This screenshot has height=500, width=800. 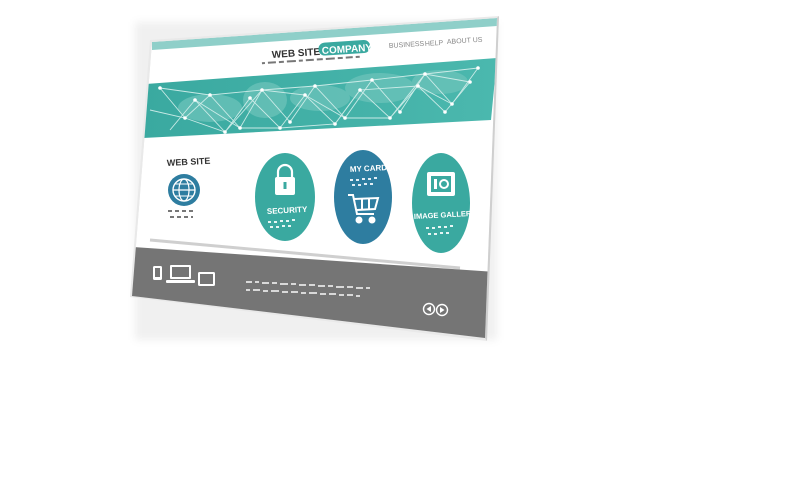 I want to click on feature-security: SECURITY, so click(x=285, y=197).